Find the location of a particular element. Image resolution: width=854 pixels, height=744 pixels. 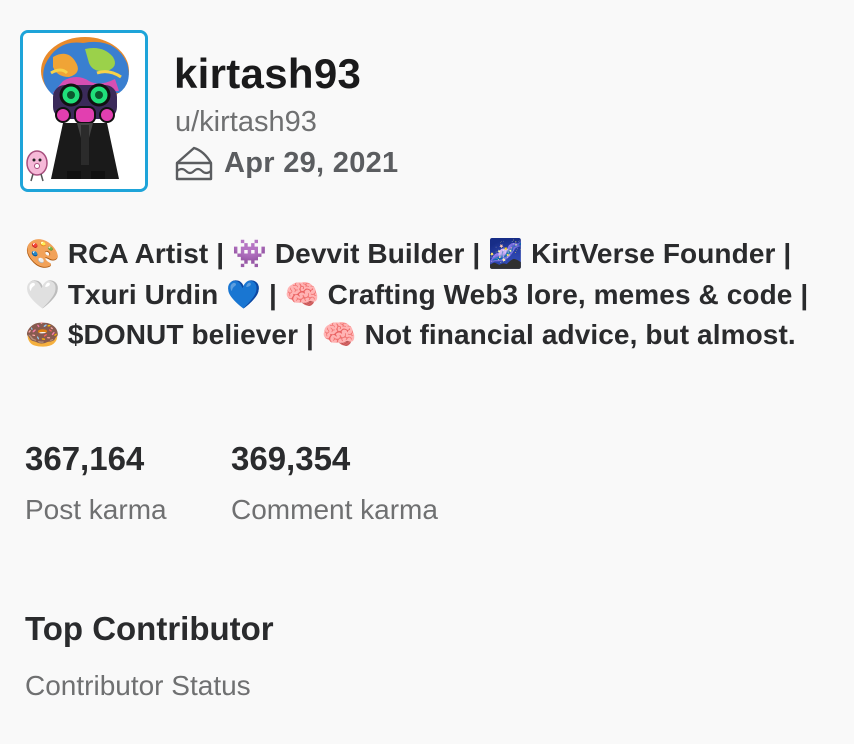

achievement-subtitle: Contributor Status is located at coordinates (138, 685).